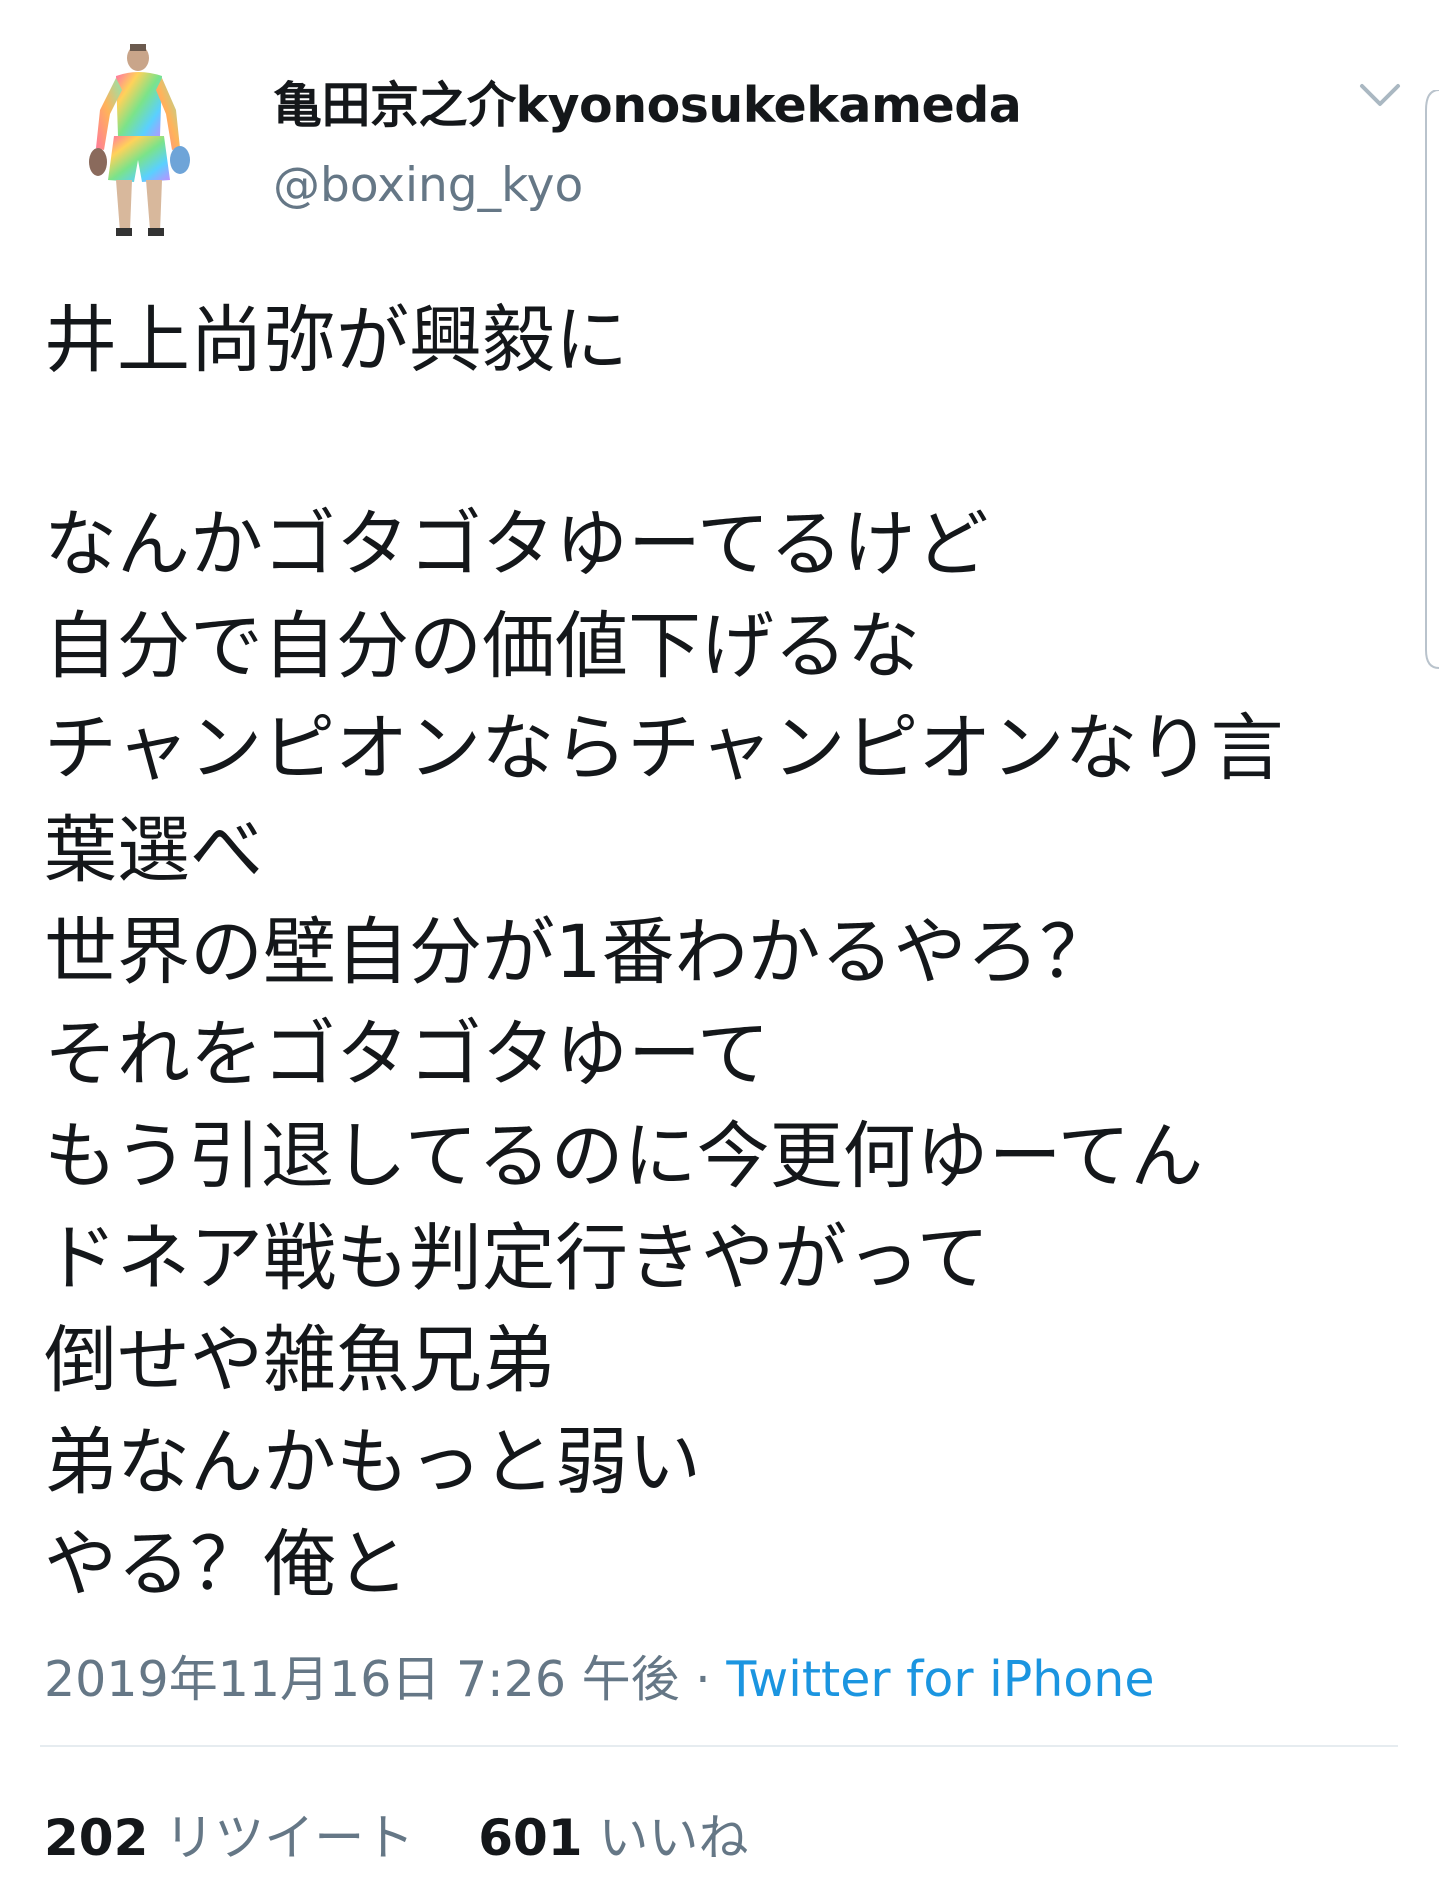 The width and height of the screenshot is (1439, 1887). What do you see at coordinates (719, 1746) in the screenshot?
I see `divider` at bounding box center [719, 1746].